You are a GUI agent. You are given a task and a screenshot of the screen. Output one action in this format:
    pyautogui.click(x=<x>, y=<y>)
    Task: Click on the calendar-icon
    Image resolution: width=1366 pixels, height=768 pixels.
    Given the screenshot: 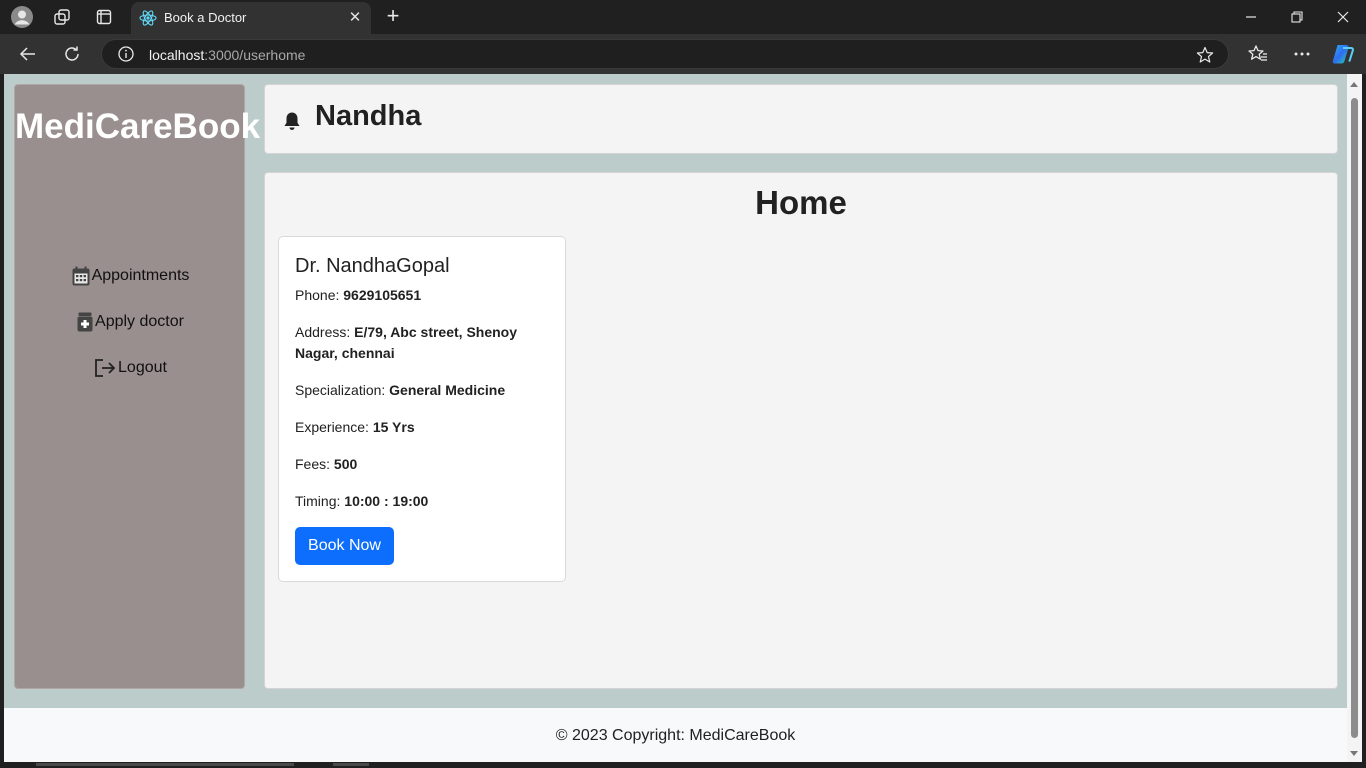 What is the action you would take?
    pyautogui.click(x=81, y=276)
    